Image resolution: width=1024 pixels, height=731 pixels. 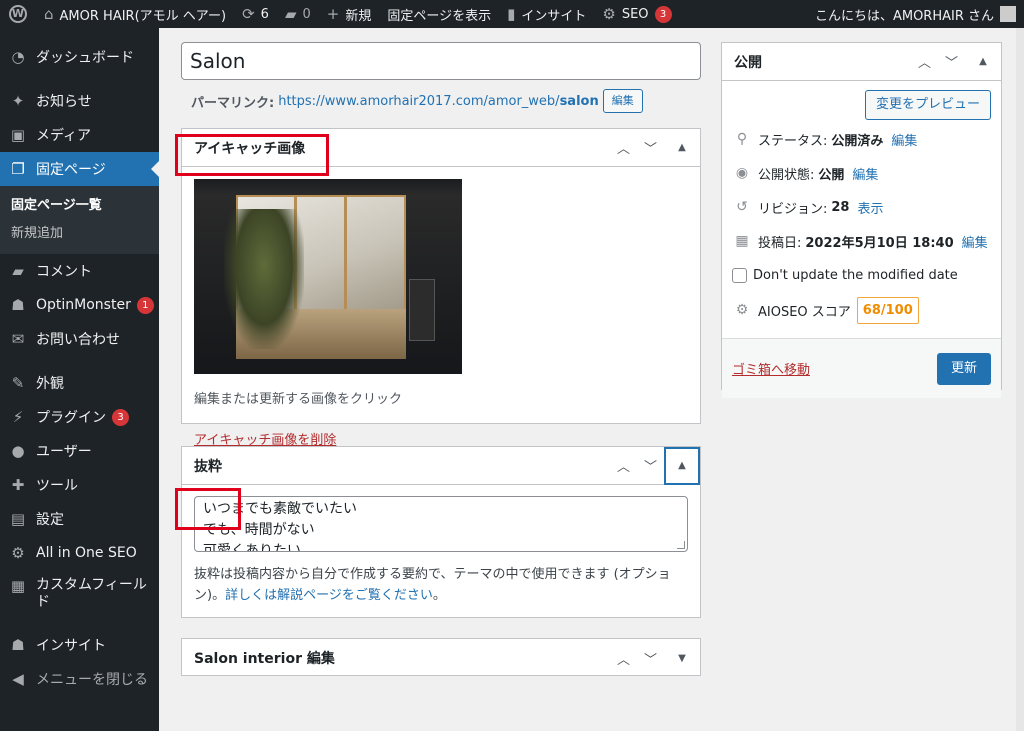 What do you see at coordinates (18, 14) in the screenshot?
I see `wordpress-menu: W` at bounding box center [18, 14].